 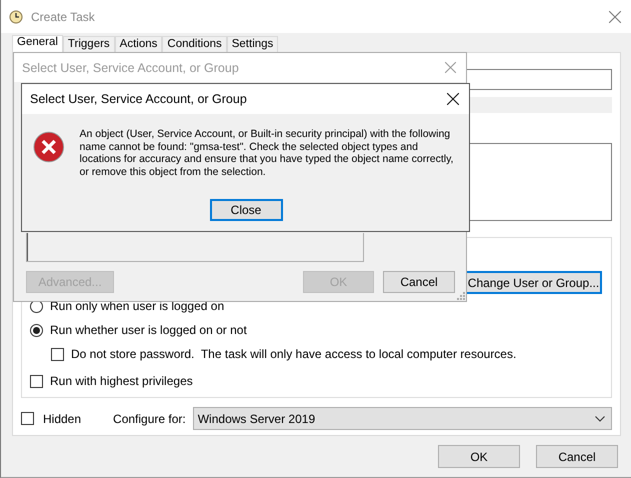 What do you see at coordinates (252, 44) in the screenshot?
I see `tab: Settings` at bounding box center [252, 44].